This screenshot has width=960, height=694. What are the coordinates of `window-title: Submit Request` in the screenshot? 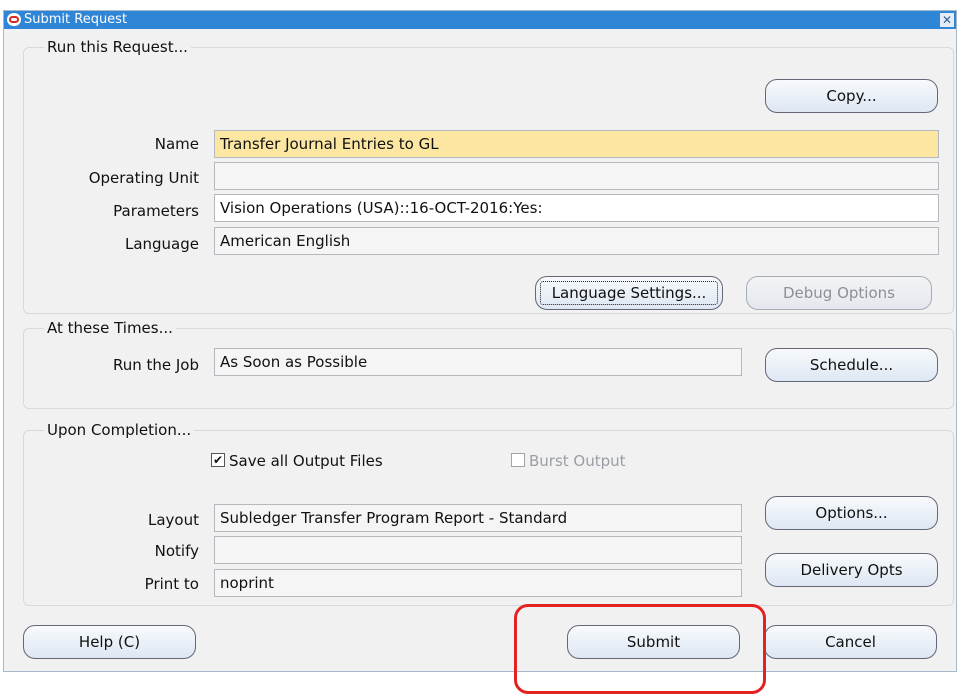 It's located at (76, 19).